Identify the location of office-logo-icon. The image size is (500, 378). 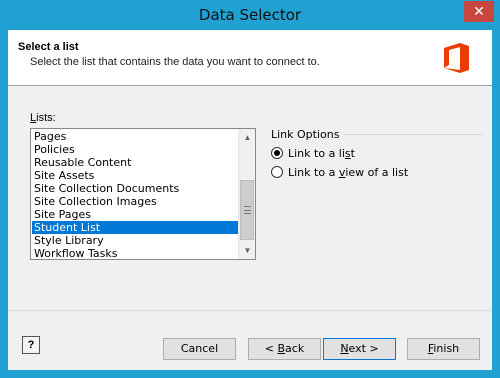
(456, 58).